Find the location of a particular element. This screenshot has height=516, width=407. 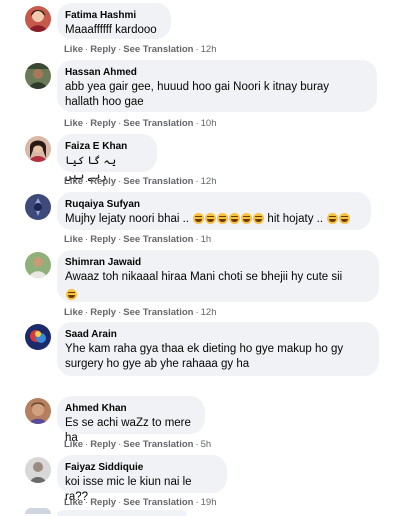

comment-actions: Like · Reply · See Translation · 19h is located at coordinates (140, 503).